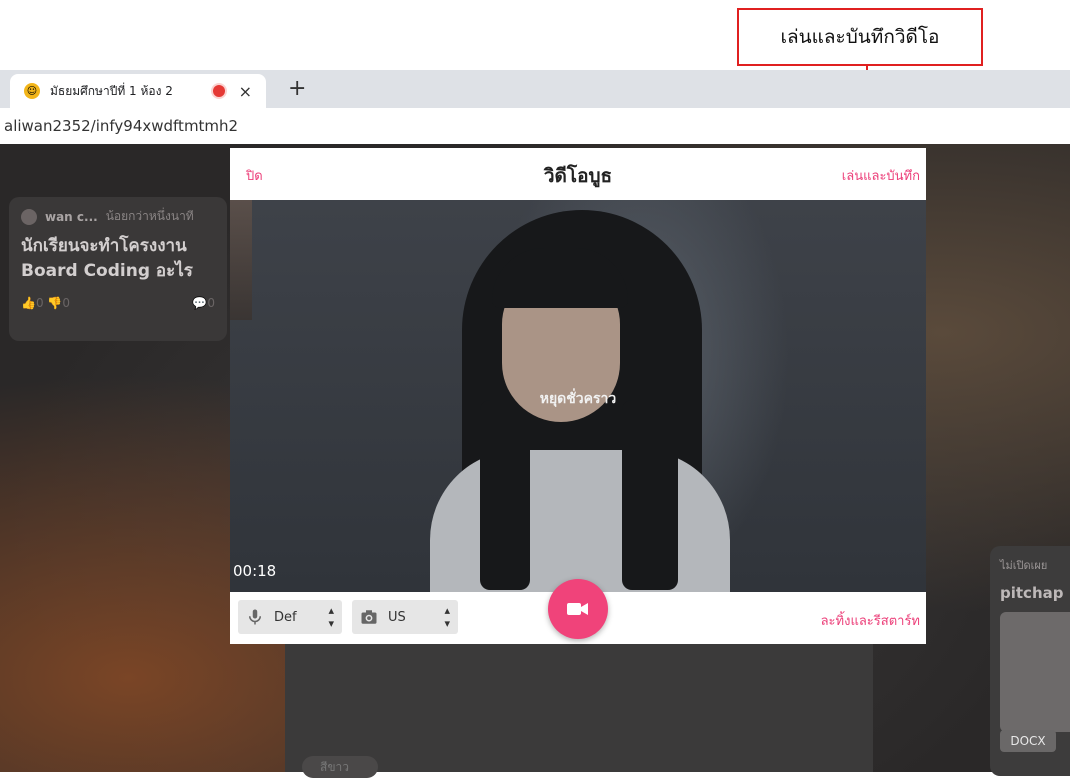 This screenshot has height=778, width=1070. What do you see at coordinates (578, 399) in the screenshot?
I see `paused-label: หยุดชั่วคราว` at bounding box center [578, 399].